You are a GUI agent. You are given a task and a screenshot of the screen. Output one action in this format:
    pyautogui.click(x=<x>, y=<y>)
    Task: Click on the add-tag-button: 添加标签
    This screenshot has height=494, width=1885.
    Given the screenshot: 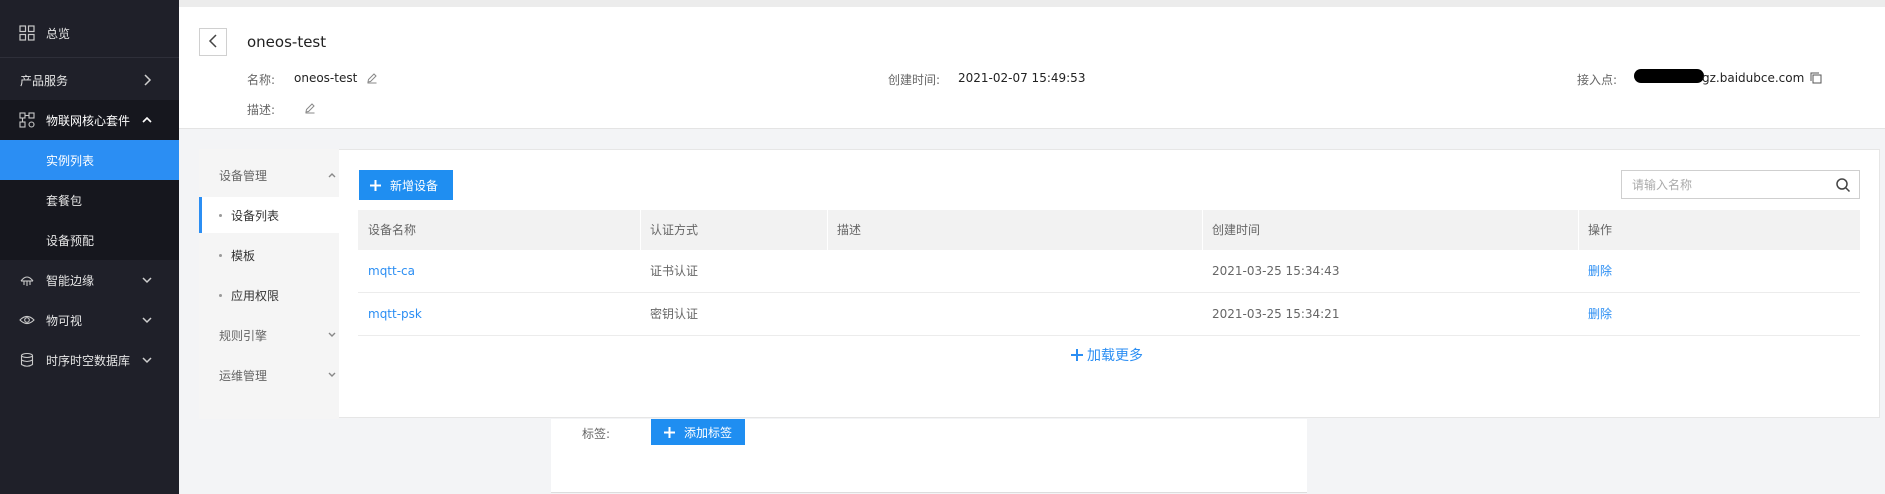 What is the action you would take?
    pyautogui.click(x=698, y=432)
    